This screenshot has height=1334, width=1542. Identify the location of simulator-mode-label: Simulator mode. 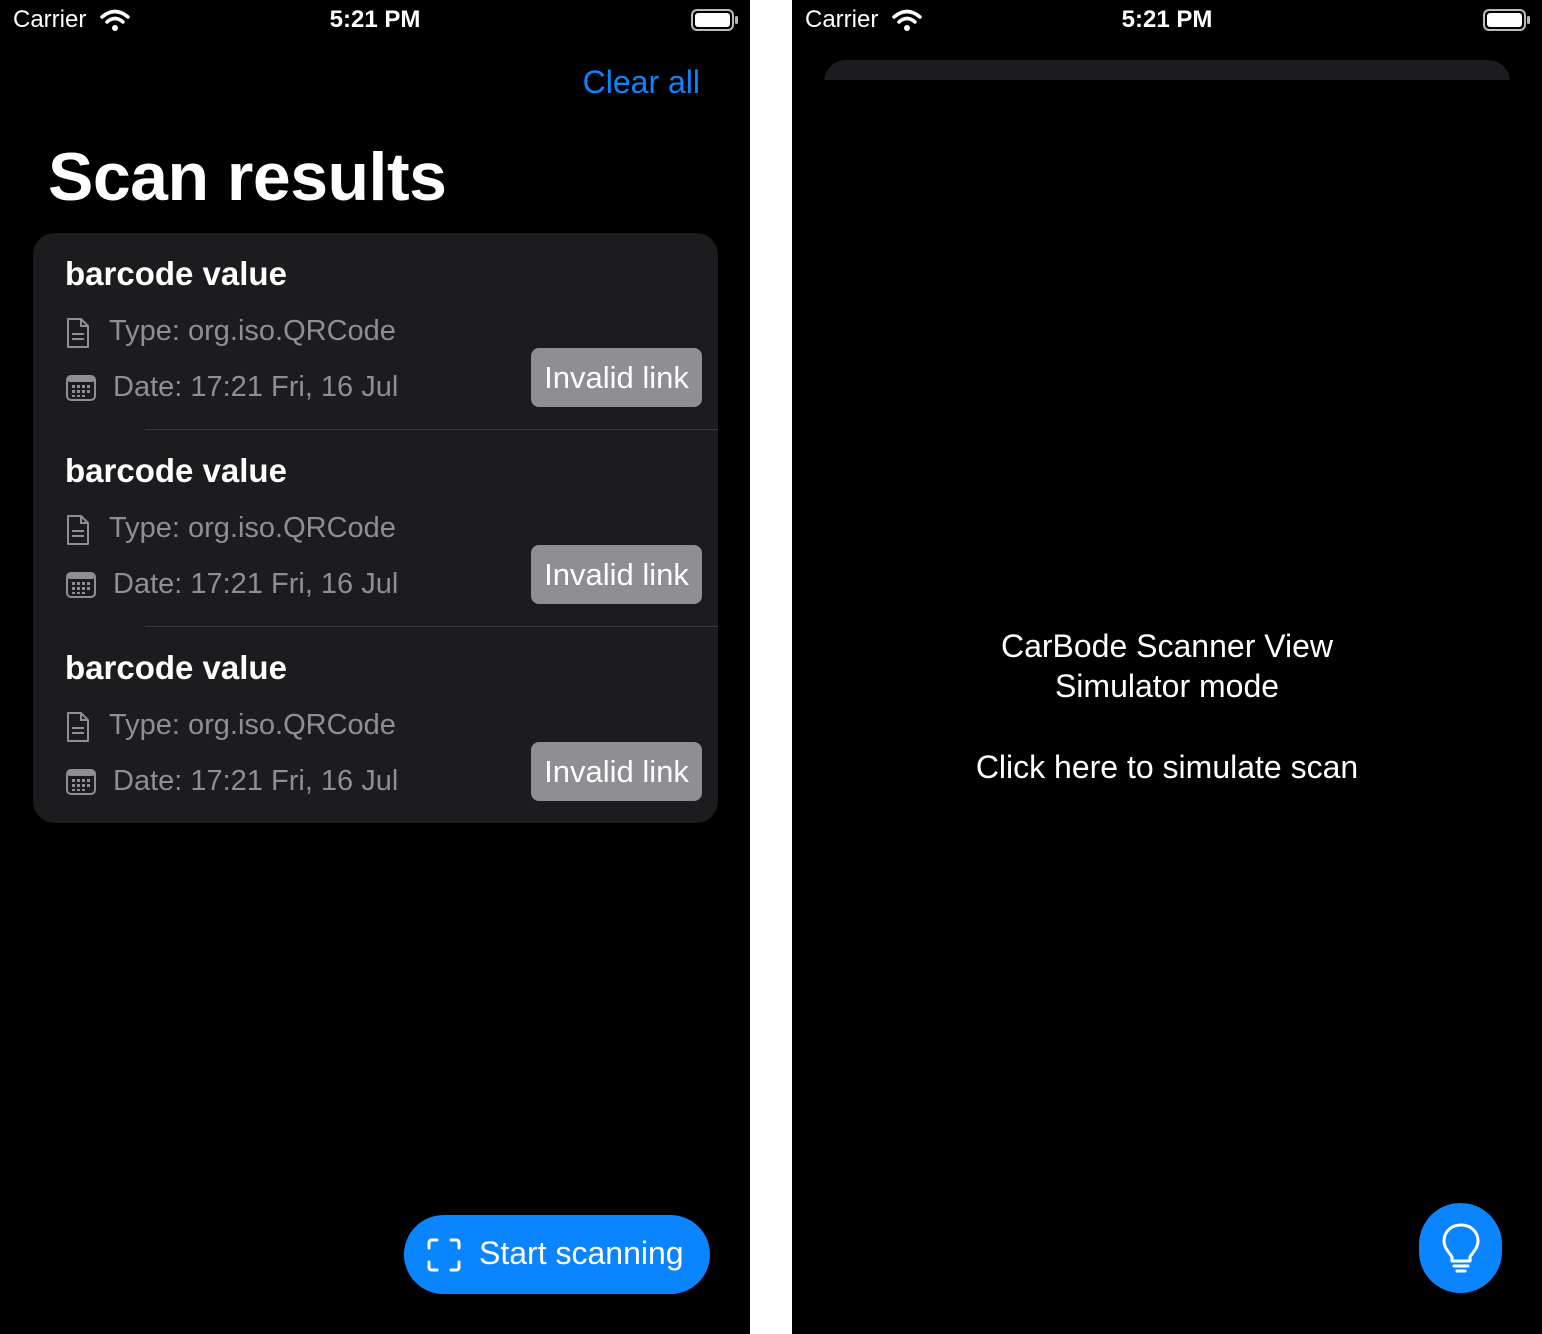
(1167, 686).